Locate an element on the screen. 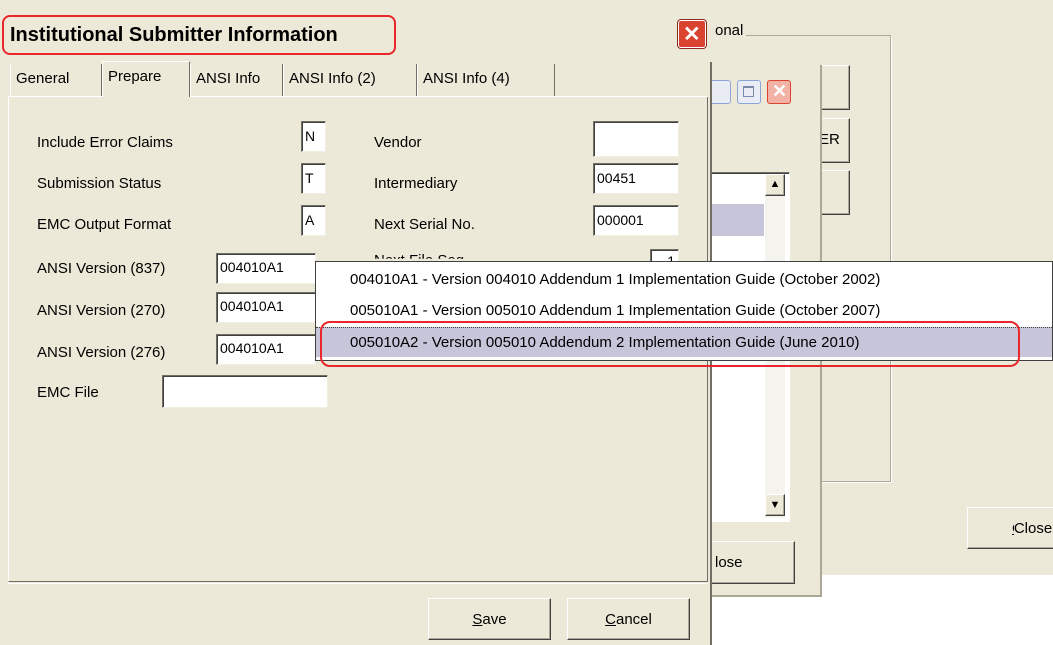 The width and height of the screenshot is (1053, 645). ansi-276-label: ANSI Version (276) is located at coordinates (101, 352).